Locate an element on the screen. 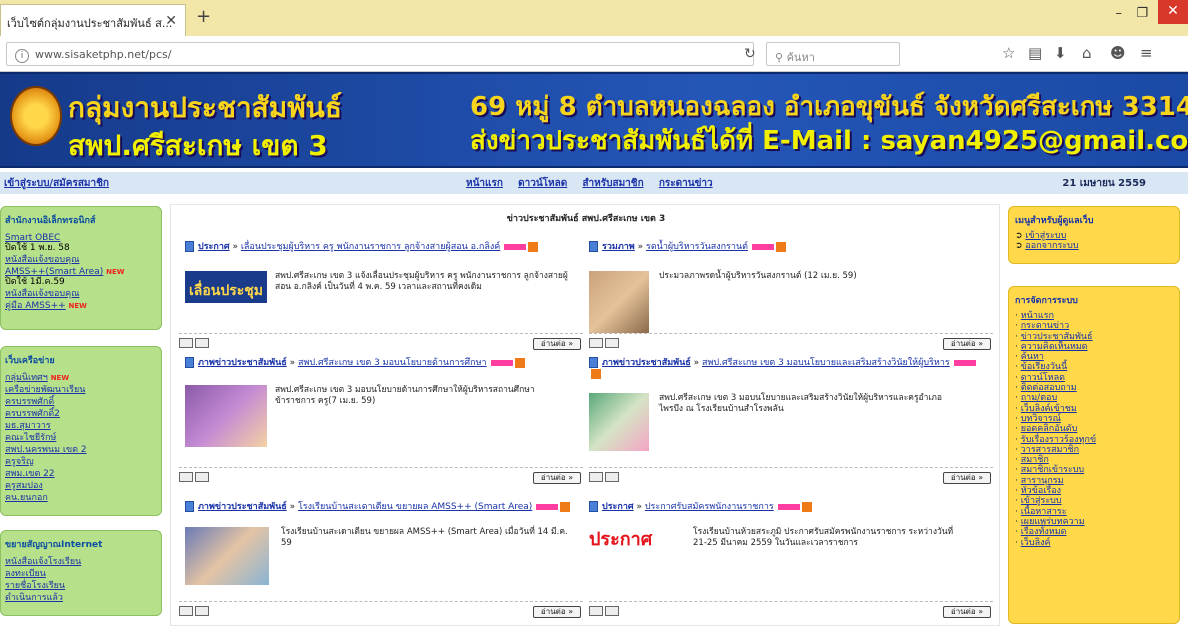 The image size is (1188, 626). manage-menu-link: เรื่องทั้งหมด is located at coordinates (1044, 532).